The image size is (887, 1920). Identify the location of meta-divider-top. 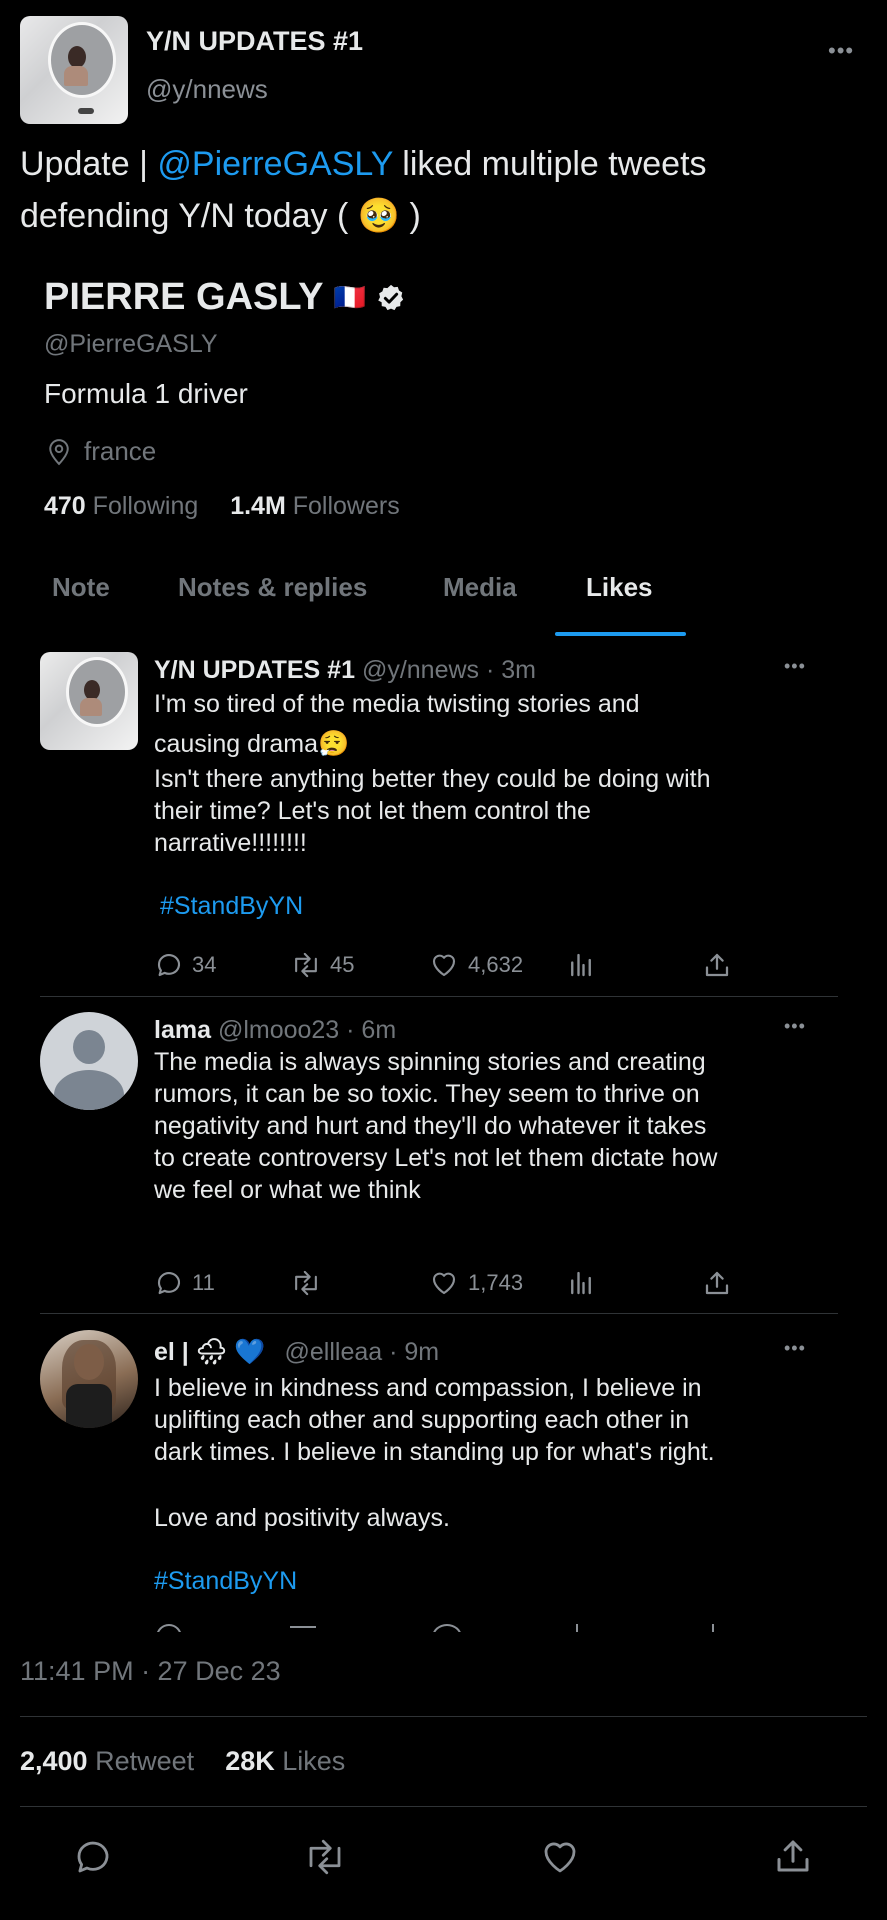
(443, 1716).